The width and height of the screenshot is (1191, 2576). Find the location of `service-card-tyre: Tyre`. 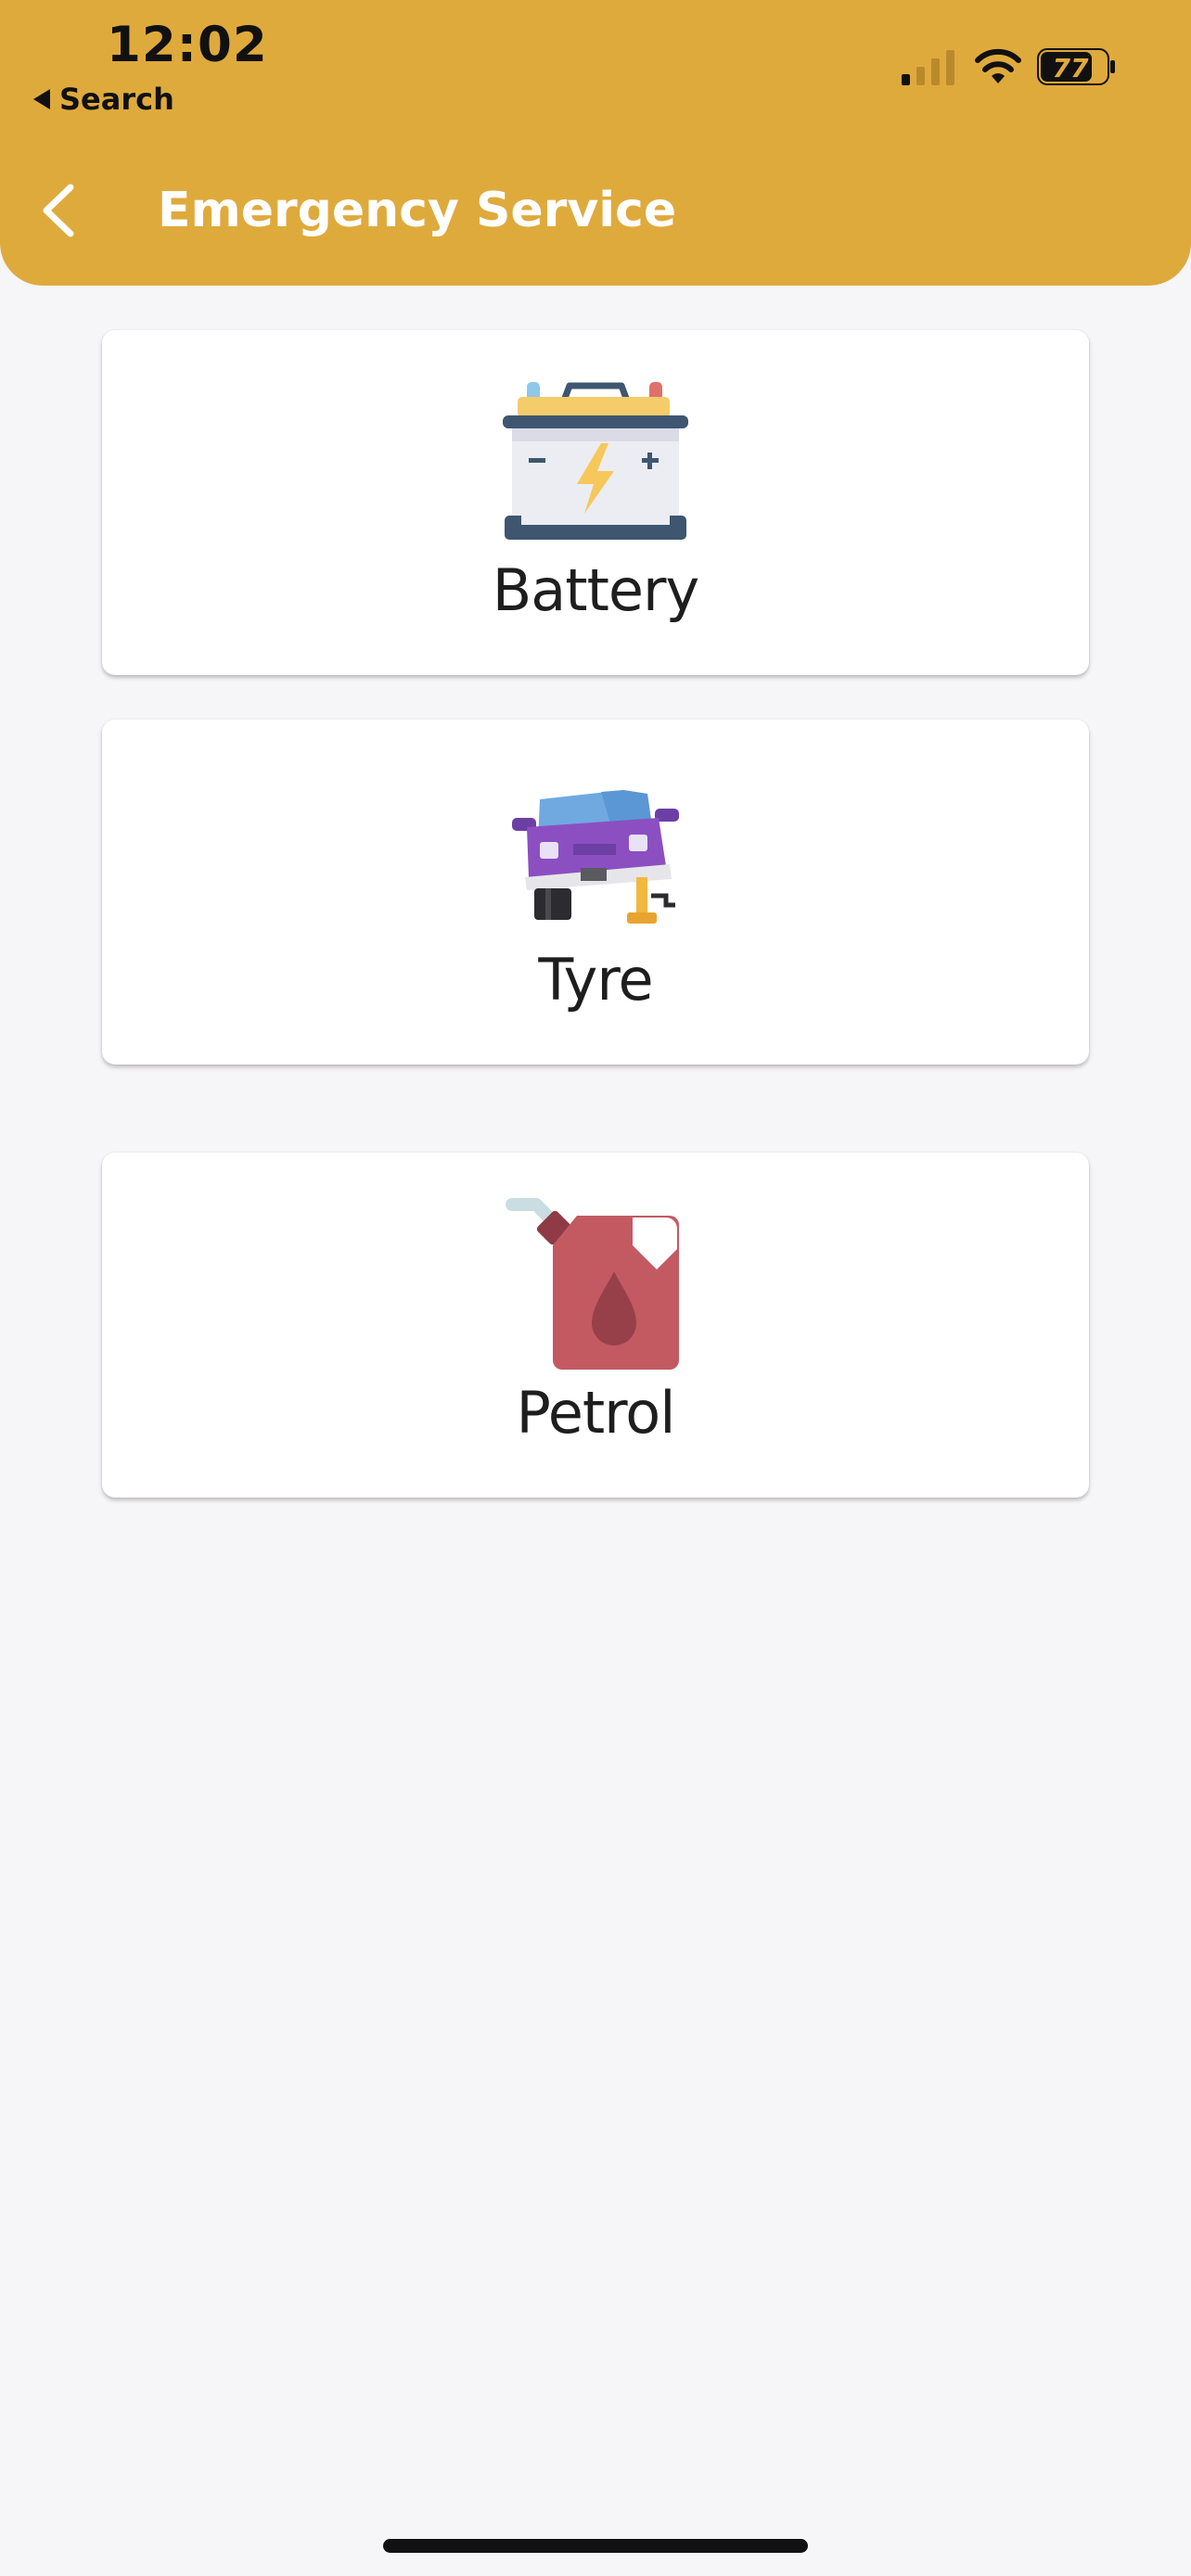

service-card-tyre: Tyre is located at coordinates (595, 893).